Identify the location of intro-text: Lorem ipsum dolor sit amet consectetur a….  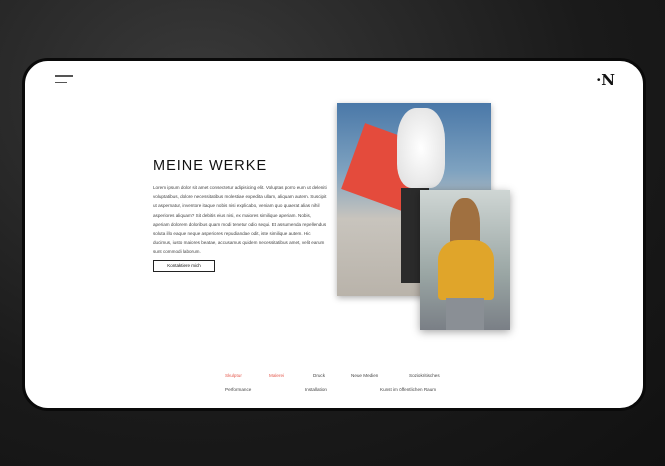
(240, 220).